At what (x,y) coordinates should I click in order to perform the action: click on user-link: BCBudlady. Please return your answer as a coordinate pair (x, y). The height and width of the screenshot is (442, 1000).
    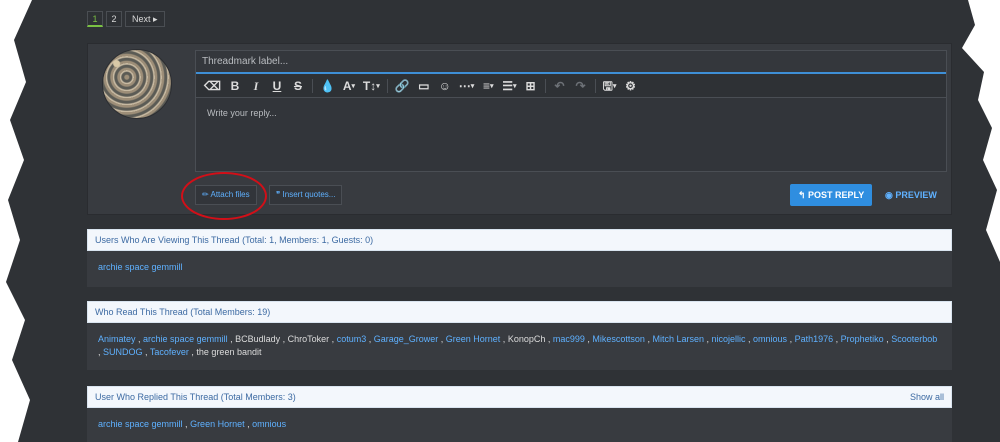
    Looking at the image, I should click on (257, 339).